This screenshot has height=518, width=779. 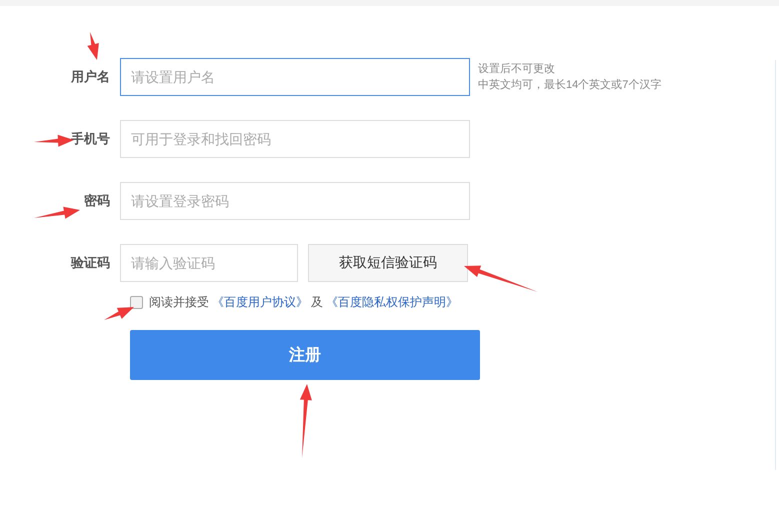 What do you see at coordinates (90, 263) in the screenshot?
I see `field-label: 验证码` at bounding box center [90, 263].